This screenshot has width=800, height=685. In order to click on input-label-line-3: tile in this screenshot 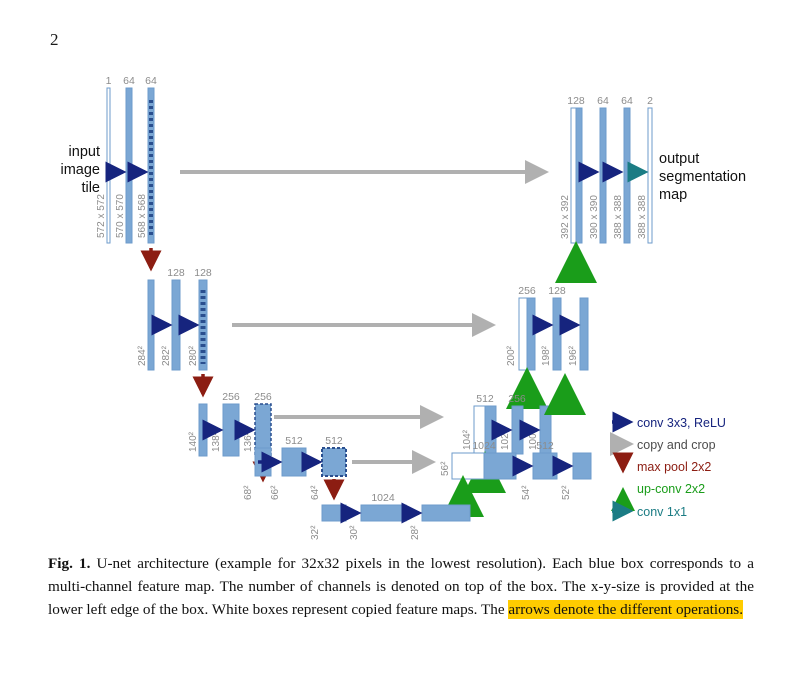, I will do `click(90, 188)`.